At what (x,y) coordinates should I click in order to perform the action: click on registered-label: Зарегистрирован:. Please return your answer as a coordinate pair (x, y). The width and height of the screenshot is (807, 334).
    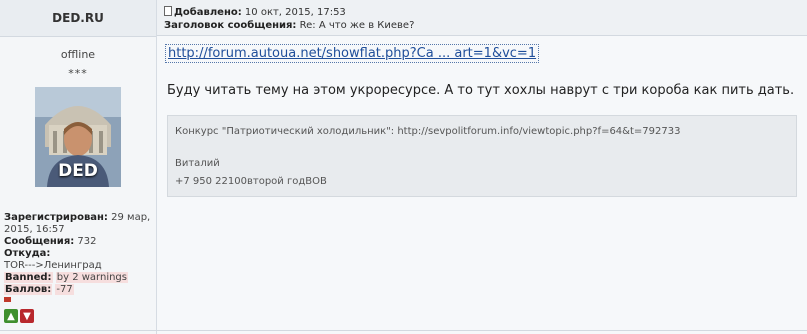
    Looking at the image, I should click on (56, 217).